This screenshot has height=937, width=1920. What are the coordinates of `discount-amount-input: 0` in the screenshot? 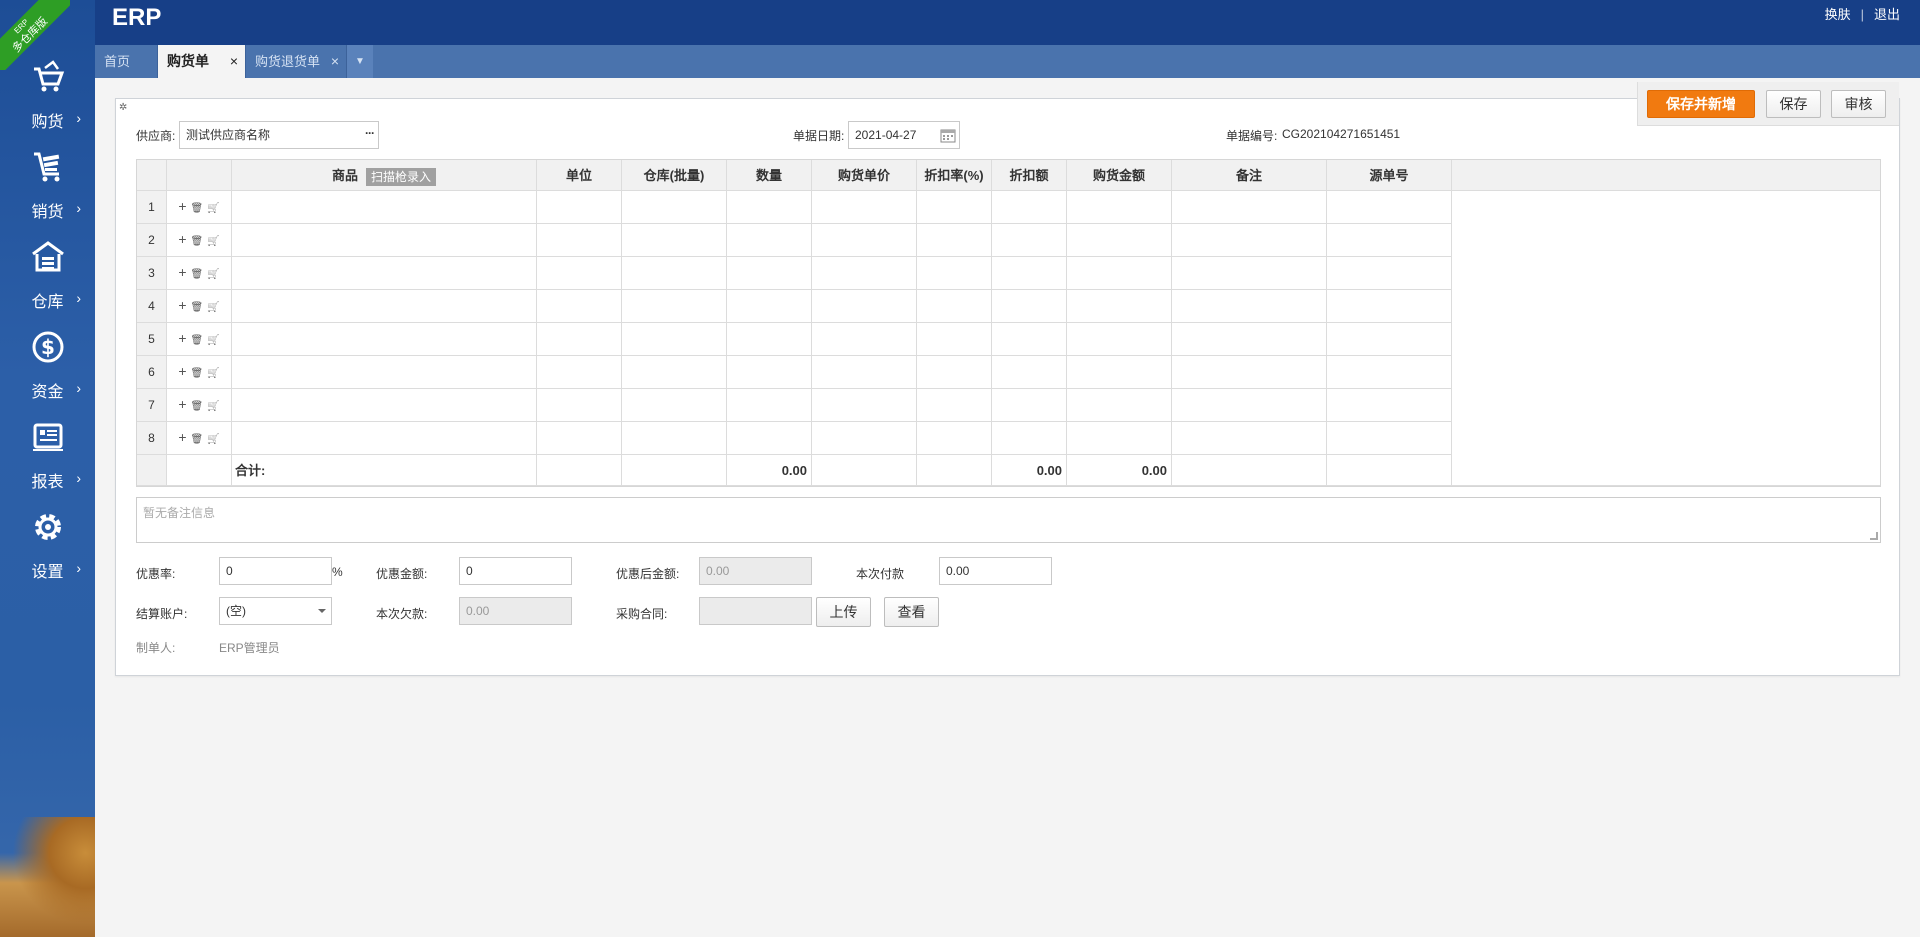 It's located at (515, 571).